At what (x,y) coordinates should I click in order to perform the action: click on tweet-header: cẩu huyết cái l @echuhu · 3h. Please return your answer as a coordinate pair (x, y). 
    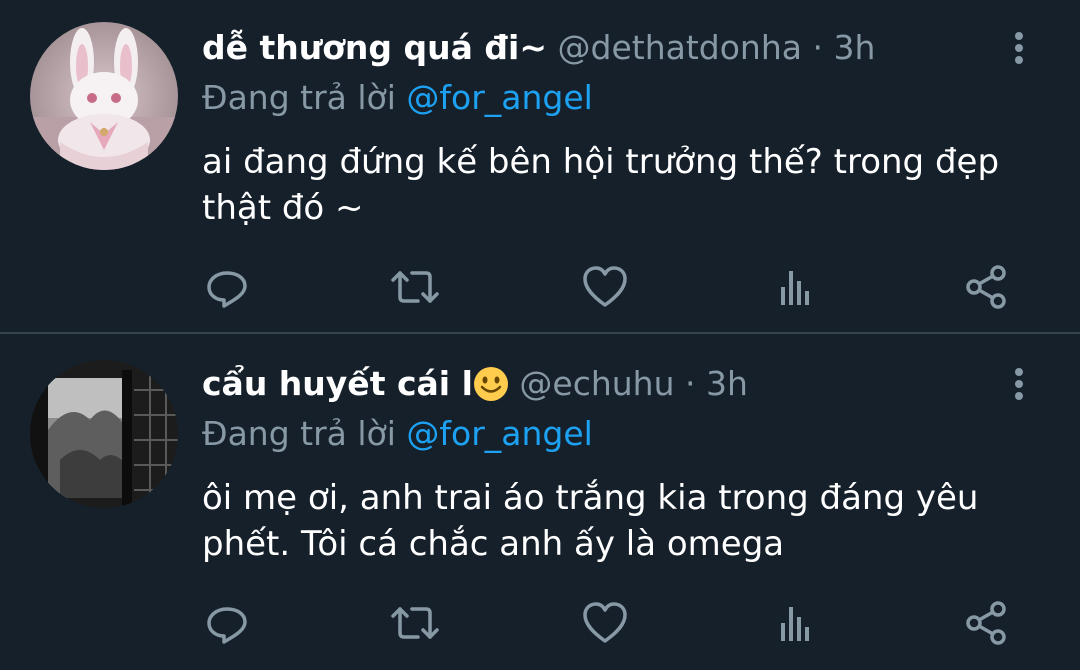
    Looking at the image, I should click on (475, 384).